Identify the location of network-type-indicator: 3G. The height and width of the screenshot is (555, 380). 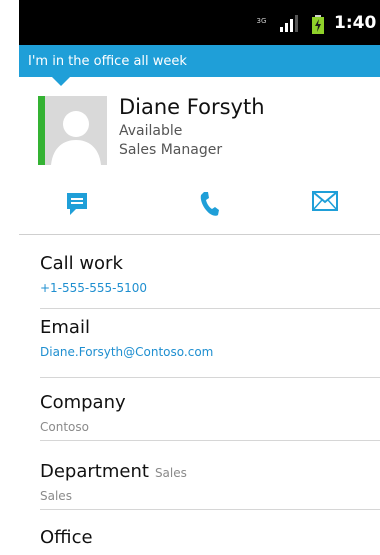
(261, 21).